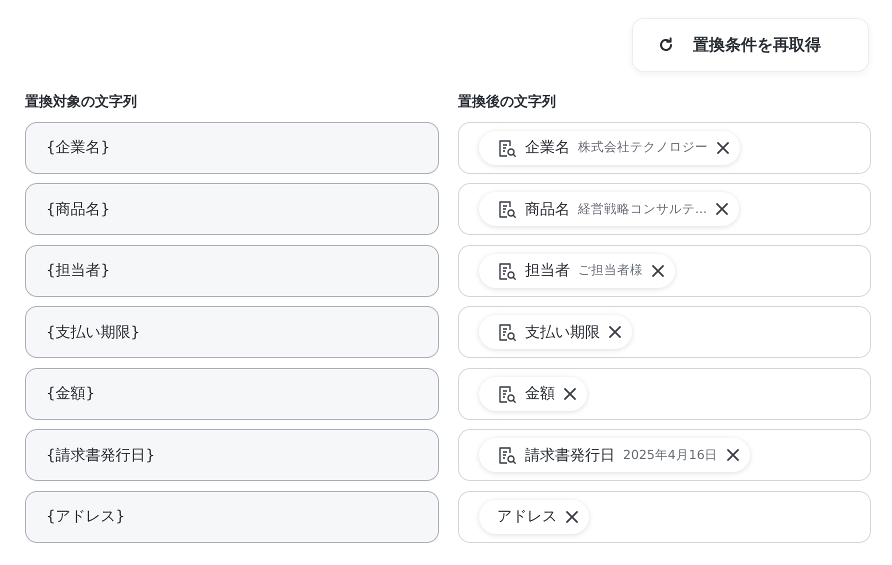  Describe the element at coordinates (562, 332) in the screenshot. I see `chip-label: 支払い期限` at that location.